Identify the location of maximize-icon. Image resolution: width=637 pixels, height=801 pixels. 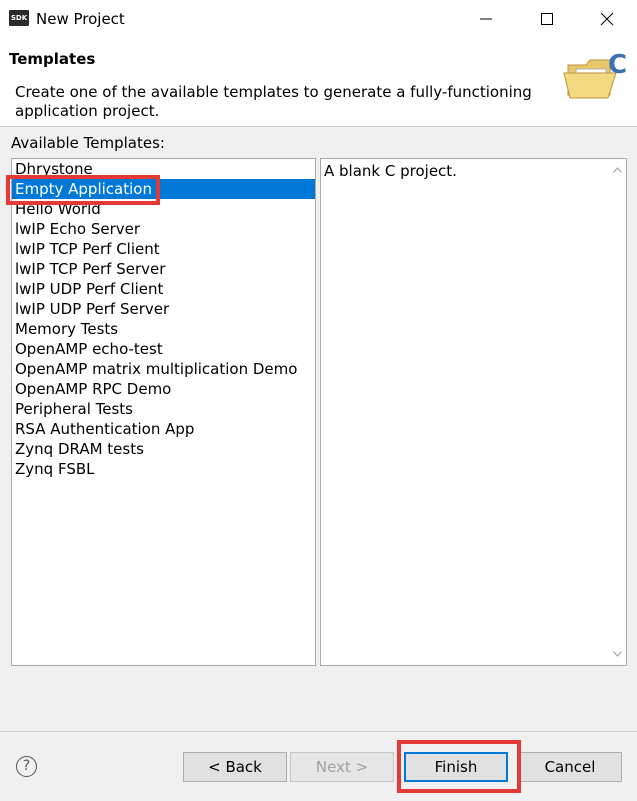
(547, 19).